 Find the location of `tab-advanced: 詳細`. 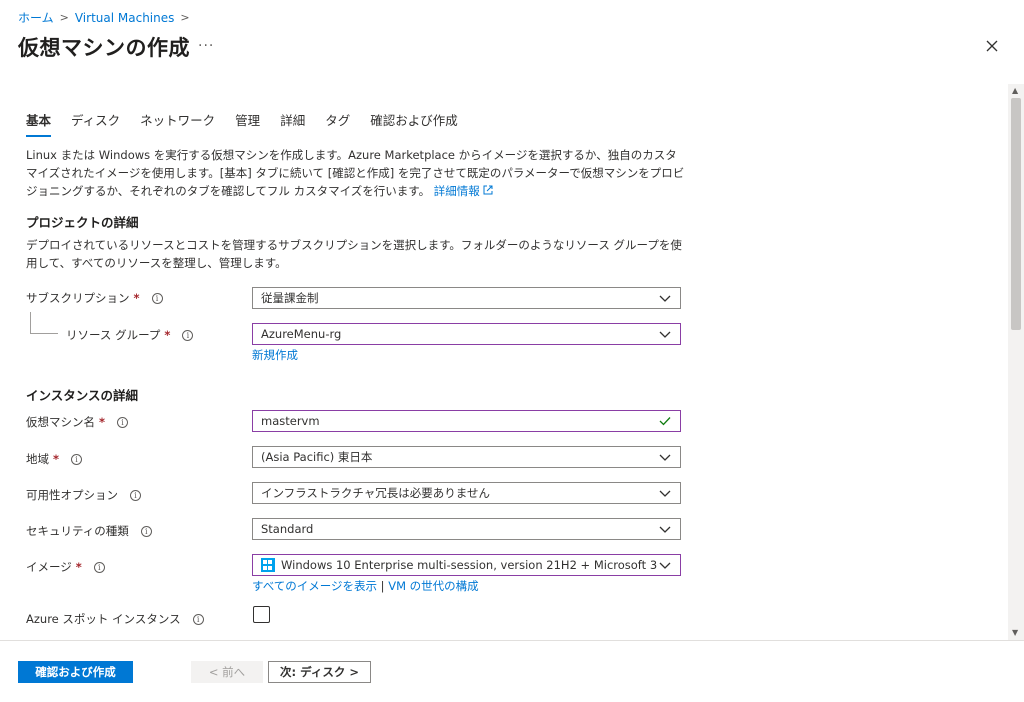

tab-advanced: 詳細 is located at coordinates (292, 123).